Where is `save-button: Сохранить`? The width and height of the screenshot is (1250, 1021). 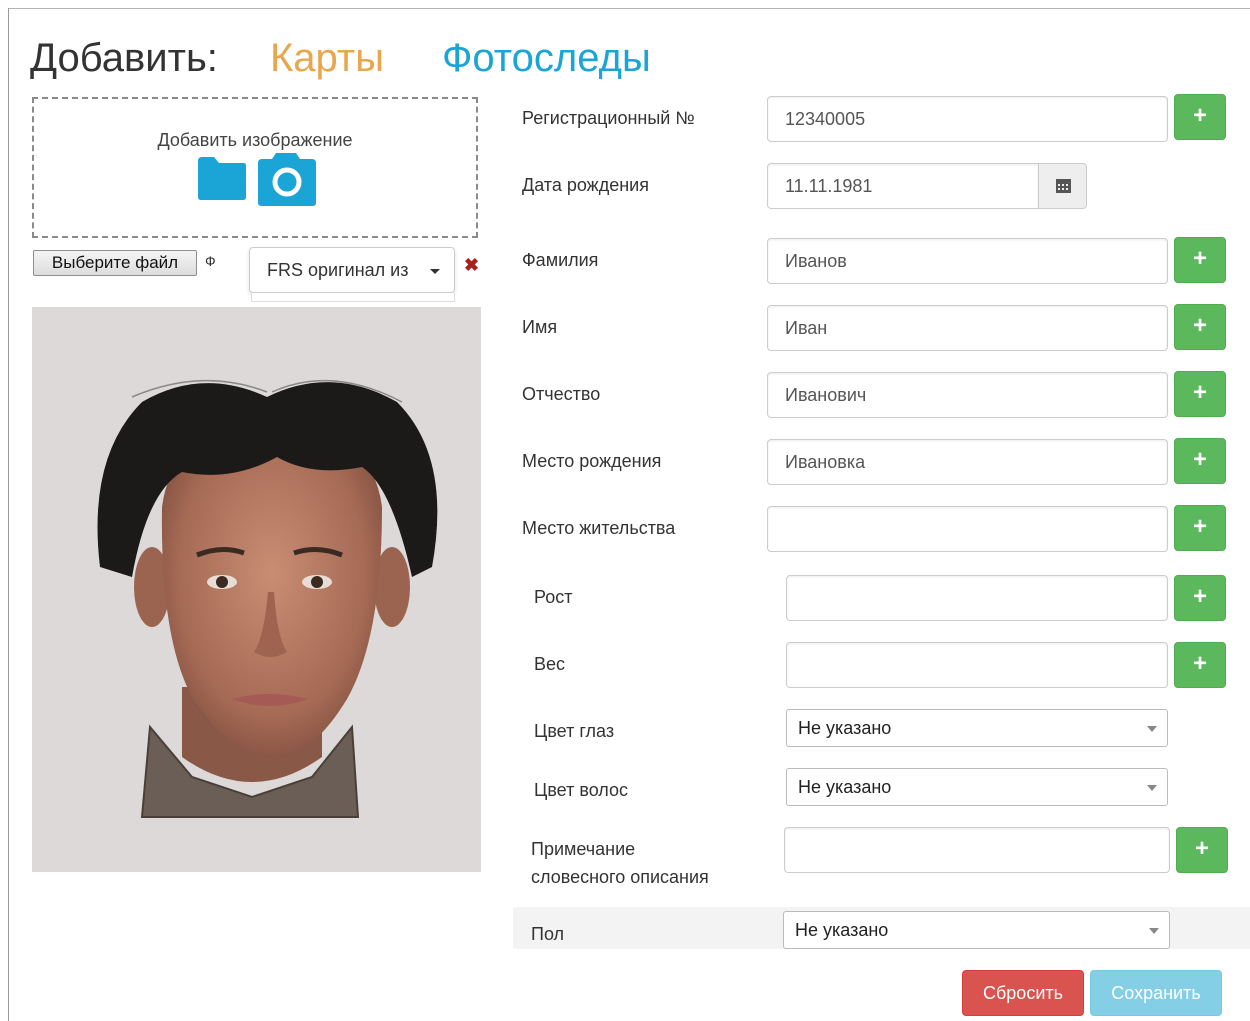
save-button: Сохранить is located at coordinates (1156, 993).